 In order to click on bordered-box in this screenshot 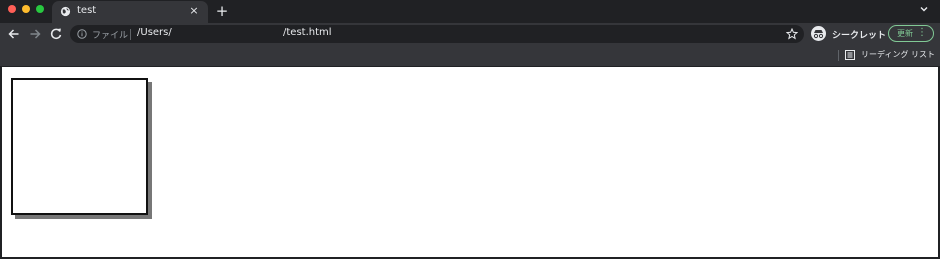, I will do `click(79, 146)`.